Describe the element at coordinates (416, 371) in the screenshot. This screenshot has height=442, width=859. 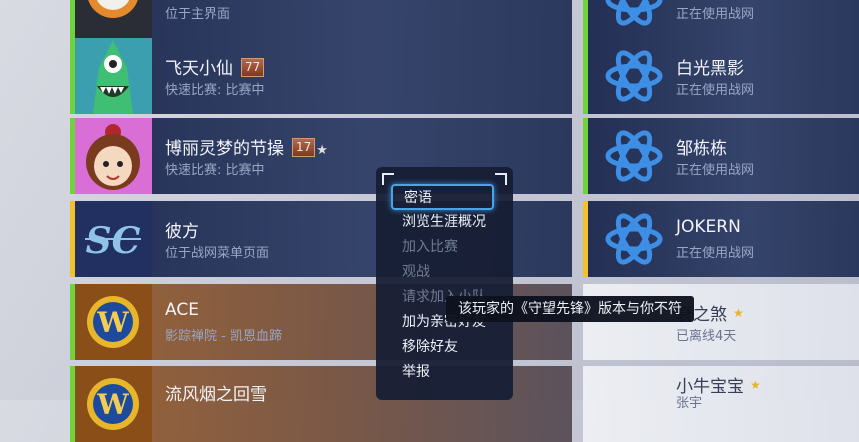
I see `menu-item-report: 举报` at that location.